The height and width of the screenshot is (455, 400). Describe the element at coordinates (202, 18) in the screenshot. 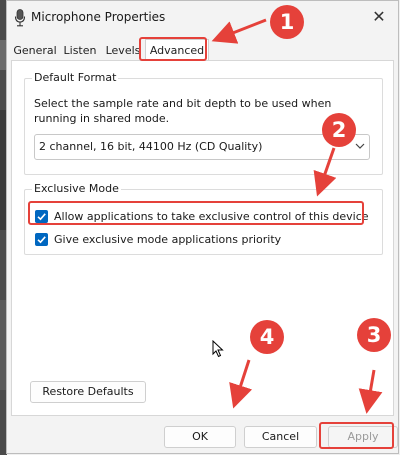

I see `title-bar: Microphone Properties ✕` at that location.